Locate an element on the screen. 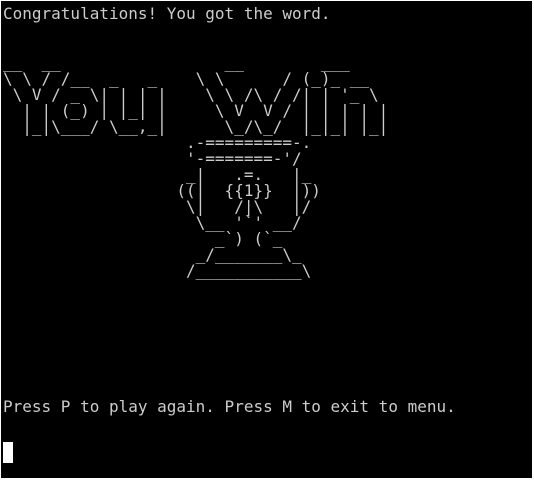  text-cursor is located at coordinates (8, 452).